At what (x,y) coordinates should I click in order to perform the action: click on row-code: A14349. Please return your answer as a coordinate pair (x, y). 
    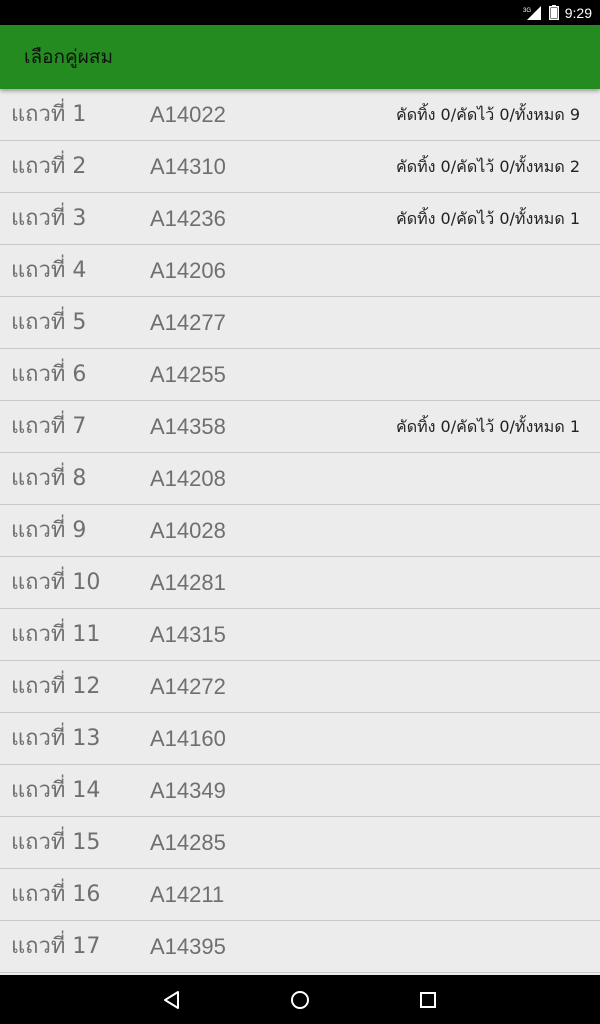
    Looking at the image, I should click on (188, 790).